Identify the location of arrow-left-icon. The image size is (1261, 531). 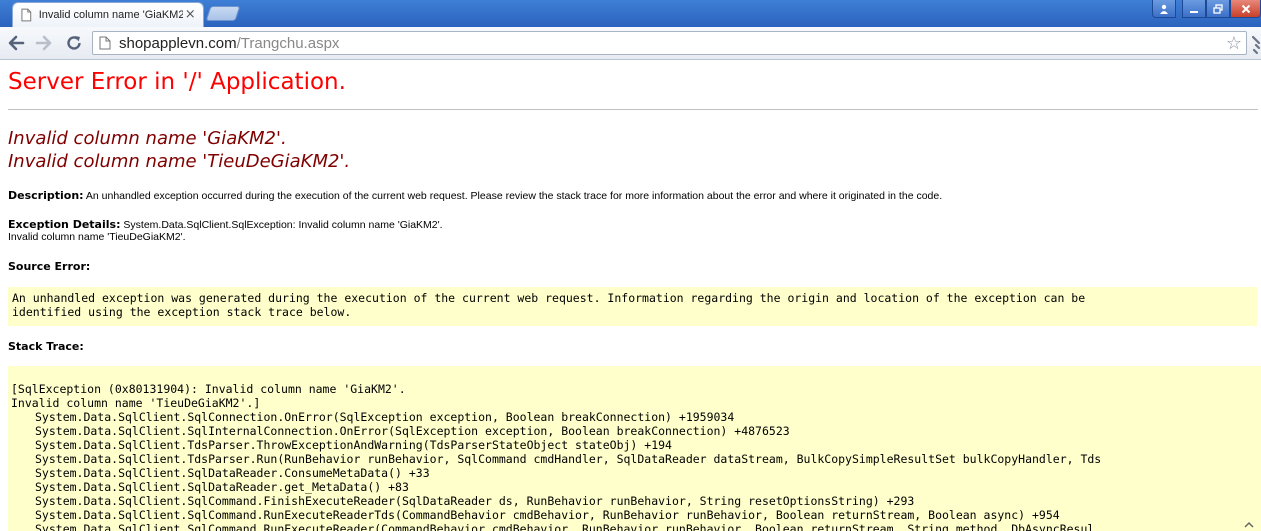
(16, 43).